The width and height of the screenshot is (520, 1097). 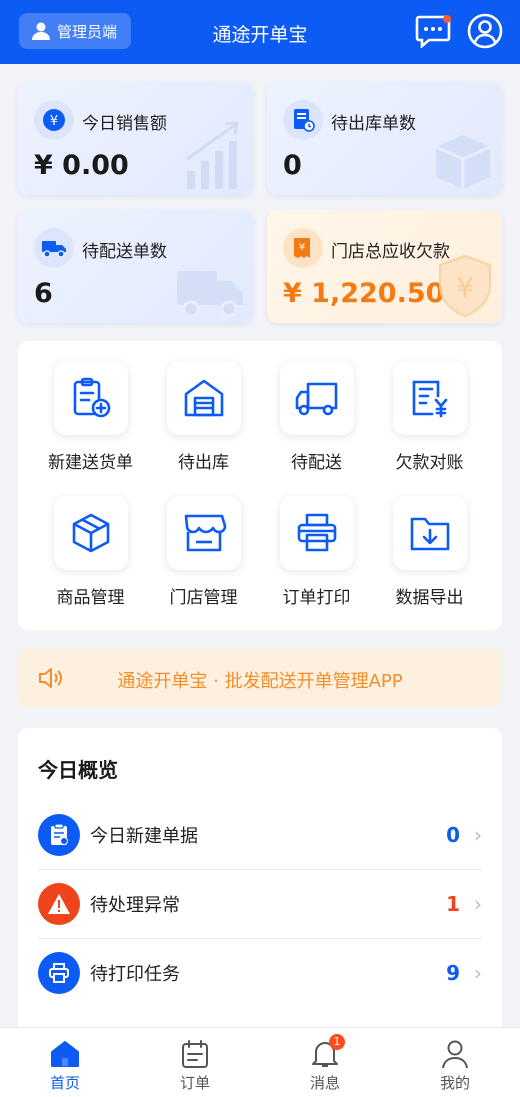 I want to click on stat-label: 待配送单数, so click(x=124, y=252).